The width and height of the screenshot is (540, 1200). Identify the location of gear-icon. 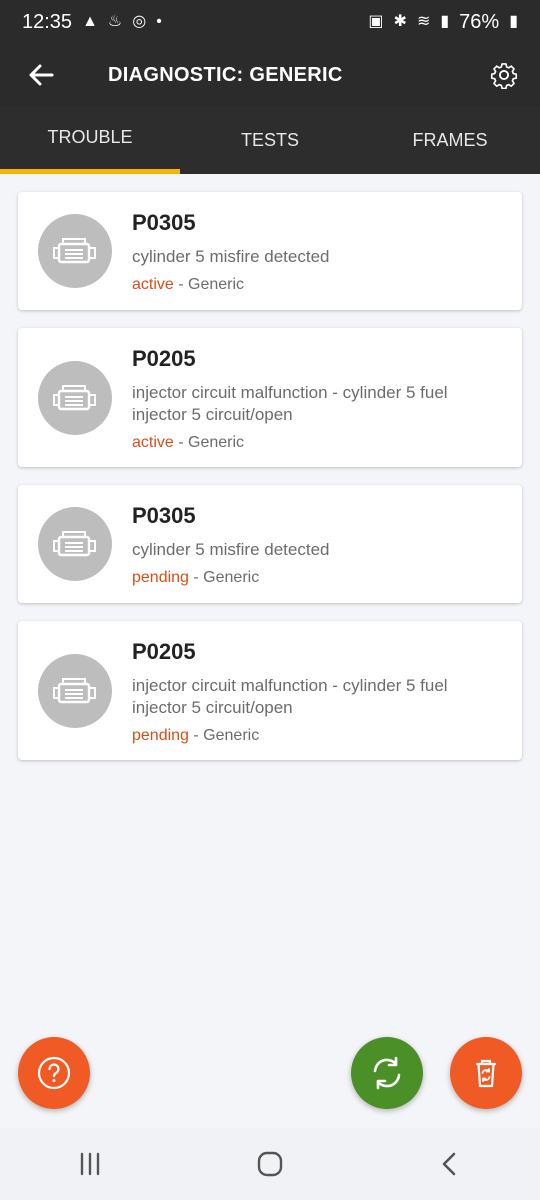
(504, 76).